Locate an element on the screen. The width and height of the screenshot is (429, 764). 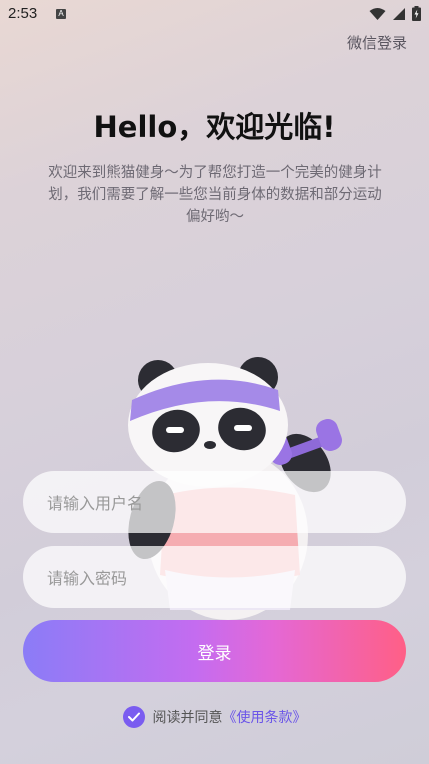
username-input: 请输入用户名 is located at coordinates (214, 502).